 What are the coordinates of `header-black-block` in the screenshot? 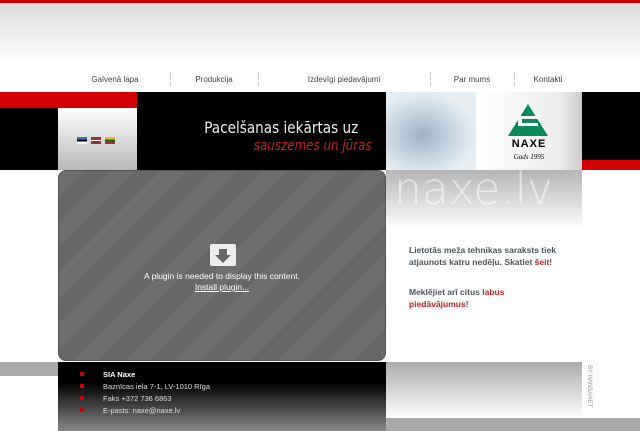 It's located at (29, 139).